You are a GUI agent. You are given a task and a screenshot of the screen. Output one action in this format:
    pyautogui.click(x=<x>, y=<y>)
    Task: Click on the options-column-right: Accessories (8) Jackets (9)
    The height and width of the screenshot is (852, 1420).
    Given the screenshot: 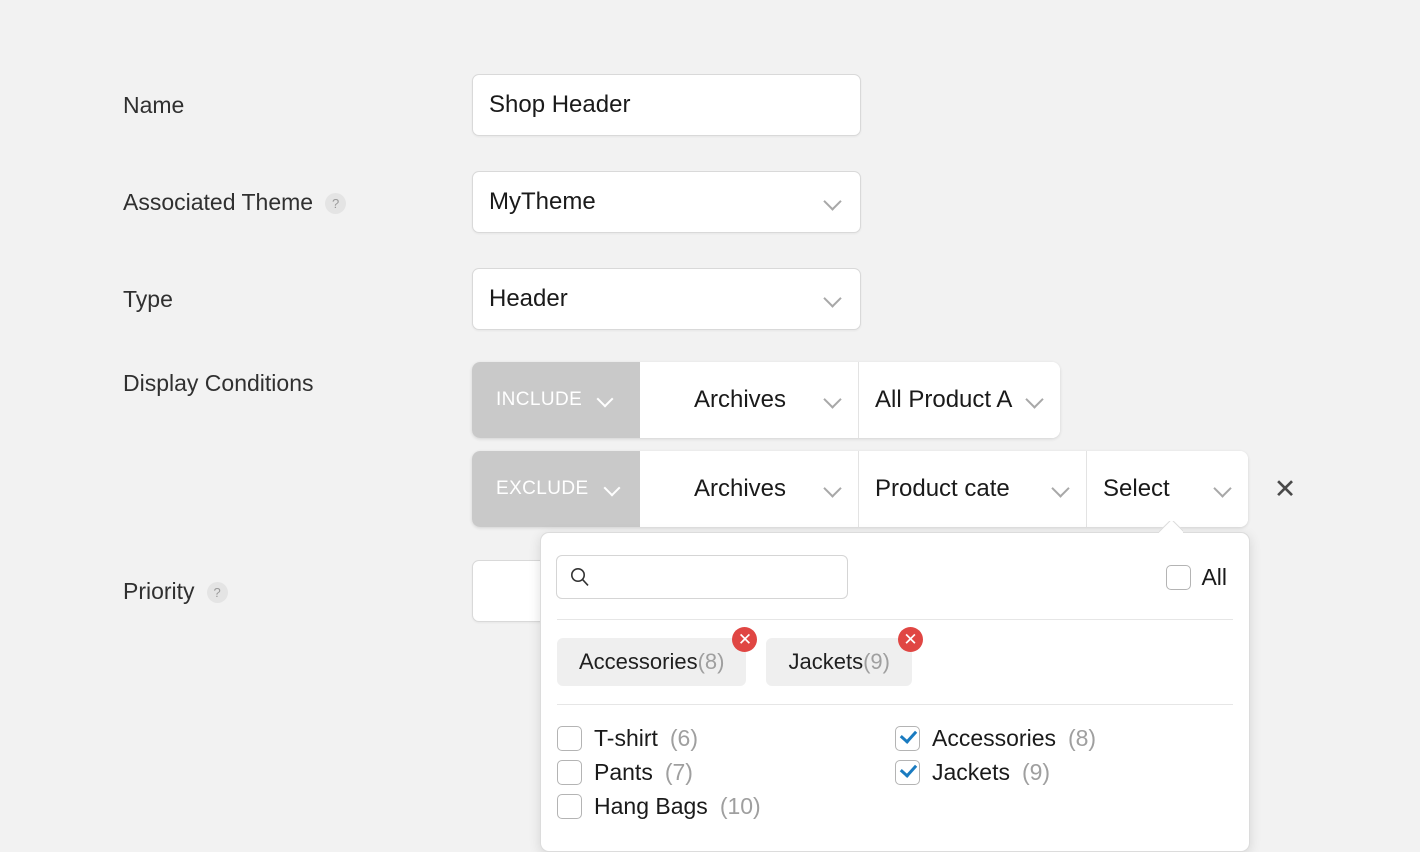 What is the action you would take?
    pyautogui.click(x=1064, y=772)
    